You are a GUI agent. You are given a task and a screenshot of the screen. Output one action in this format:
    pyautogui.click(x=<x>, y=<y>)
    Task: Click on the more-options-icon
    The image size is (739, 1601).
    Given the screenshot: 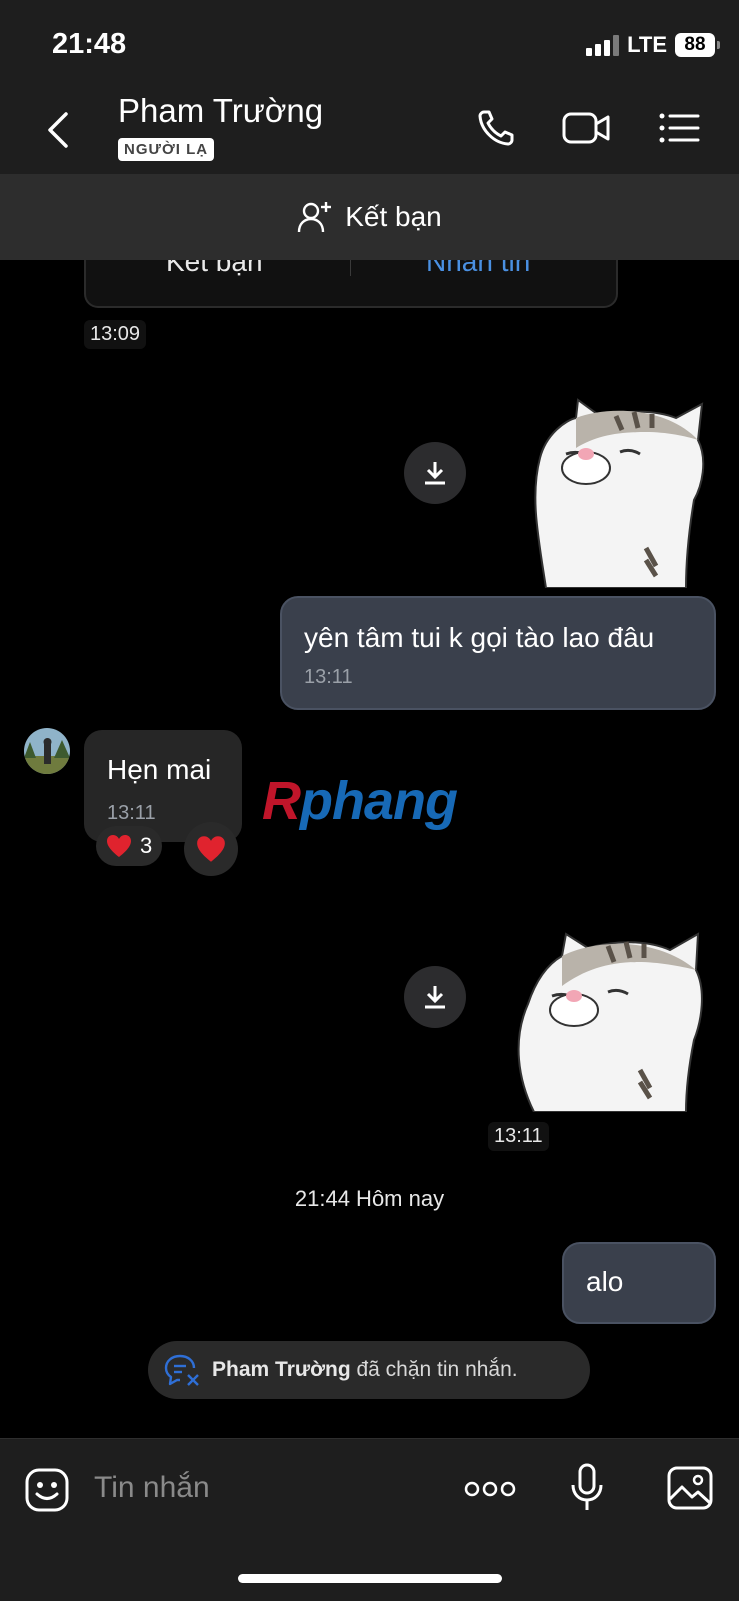 What is the action you would take?
    pyautogui.click(x=490, y=1489)
    